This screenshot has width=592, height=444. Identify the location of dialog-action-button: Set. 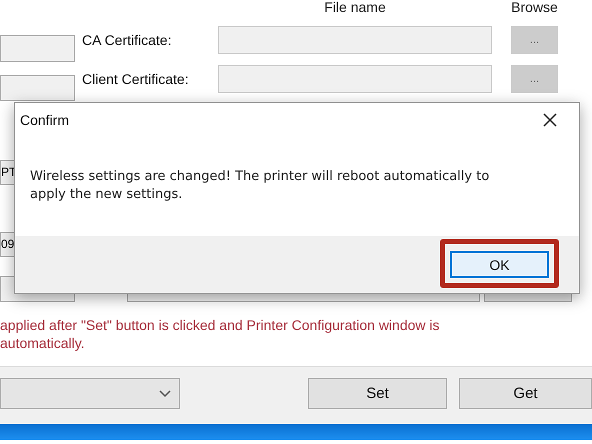
(377, 393).